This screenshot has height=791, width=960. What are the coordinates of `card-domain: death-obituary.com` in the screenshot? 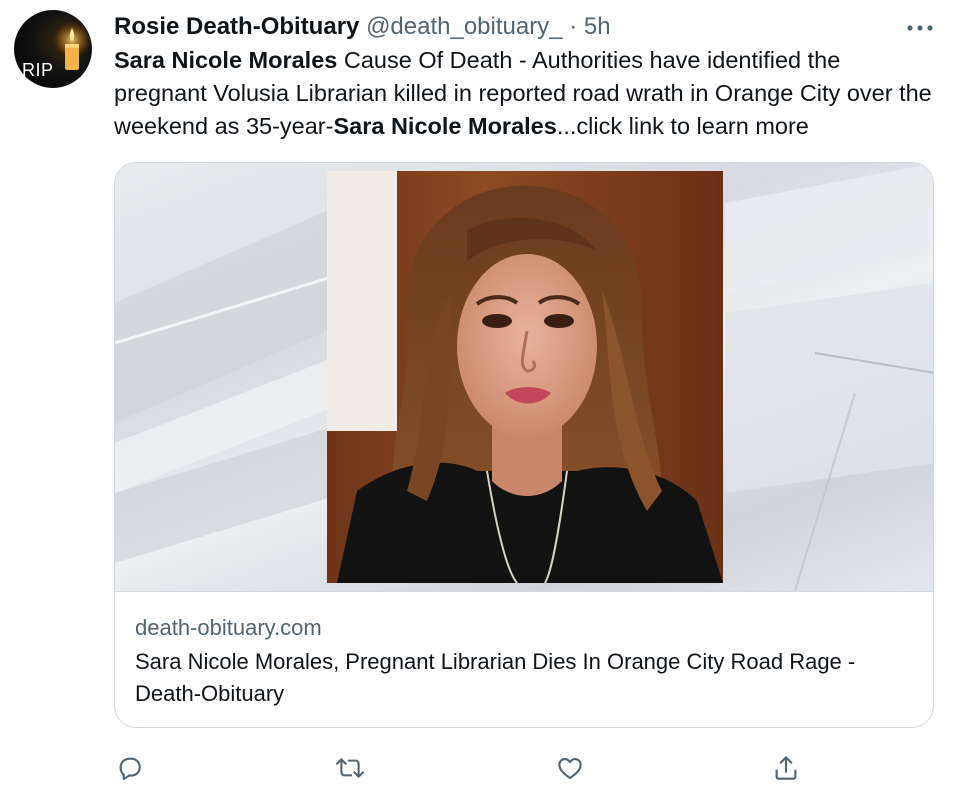 It's located at (228, 627).